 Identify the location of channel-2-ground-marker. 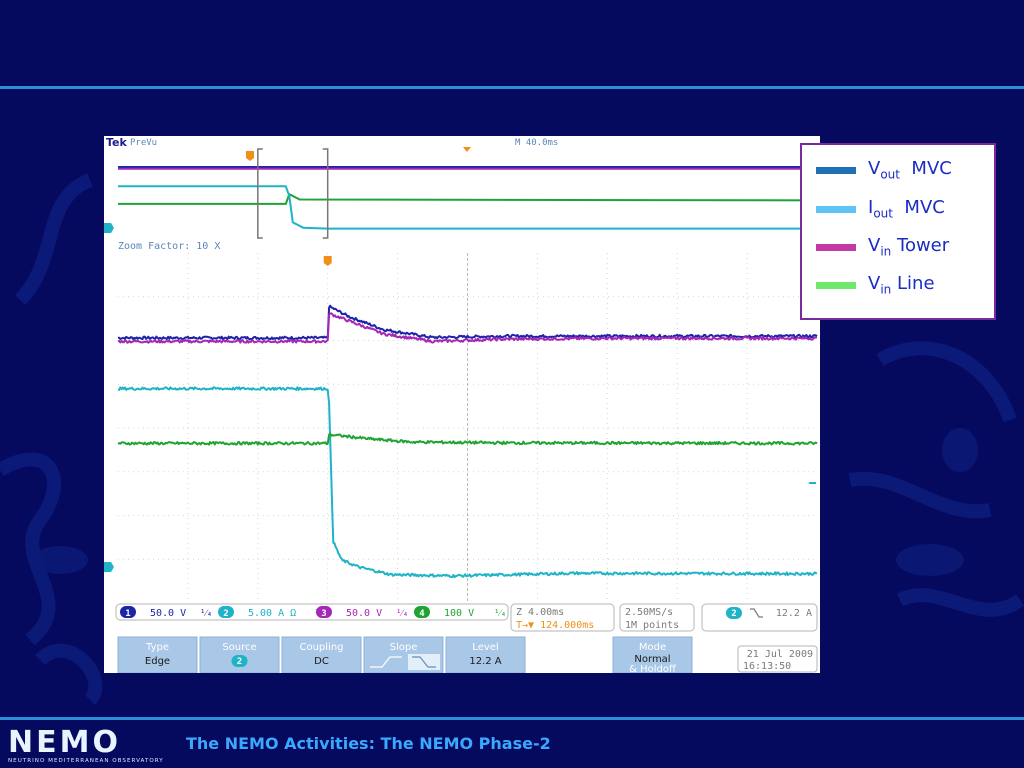
(109, 567).